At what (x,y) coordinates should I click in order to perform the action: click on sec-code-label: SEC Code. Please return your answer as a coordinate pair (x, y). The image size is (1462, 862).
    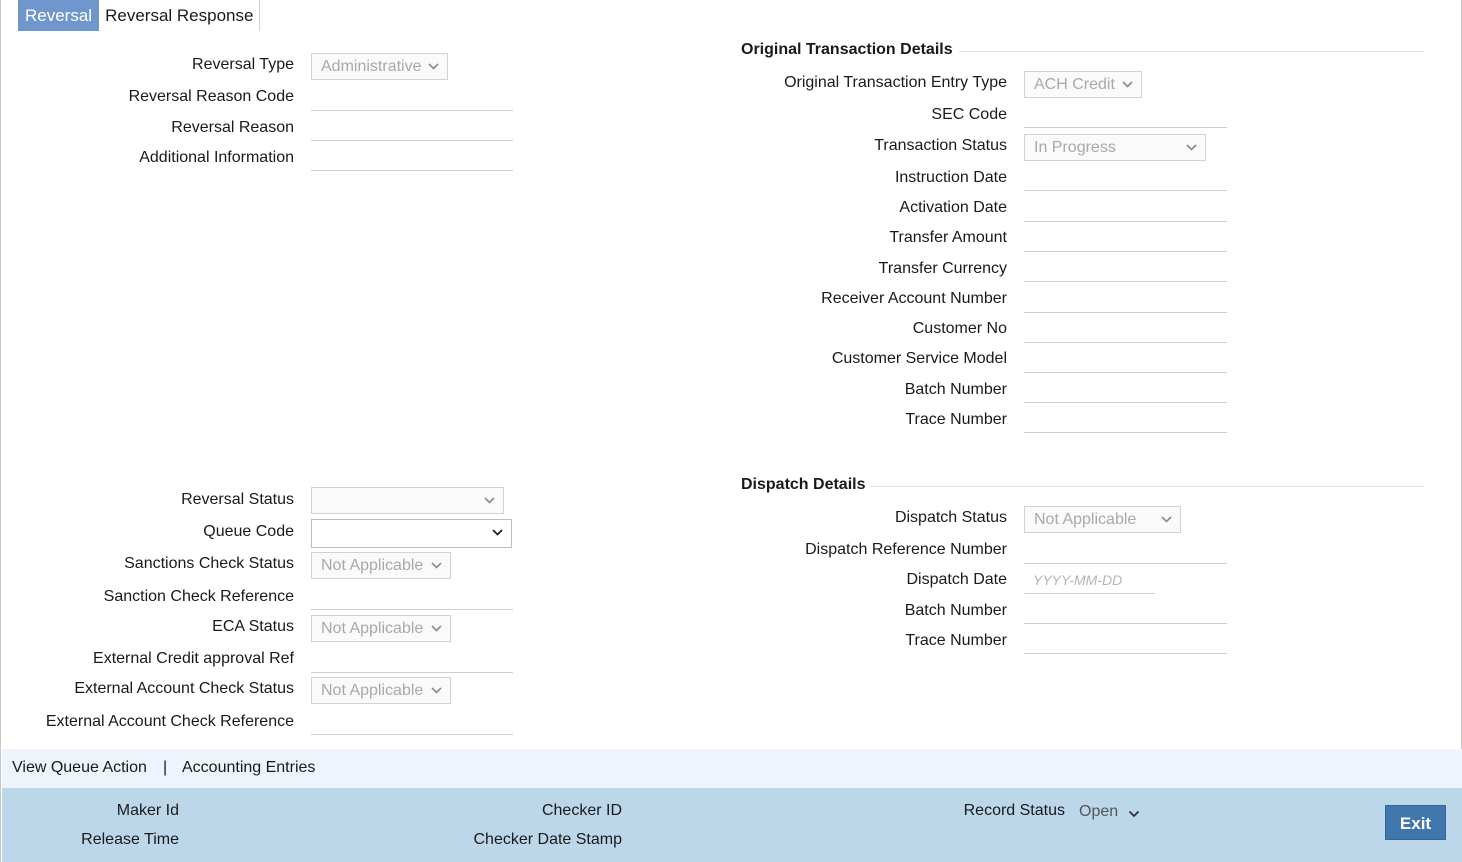
    Looking at the image, I should click on (969, 114).